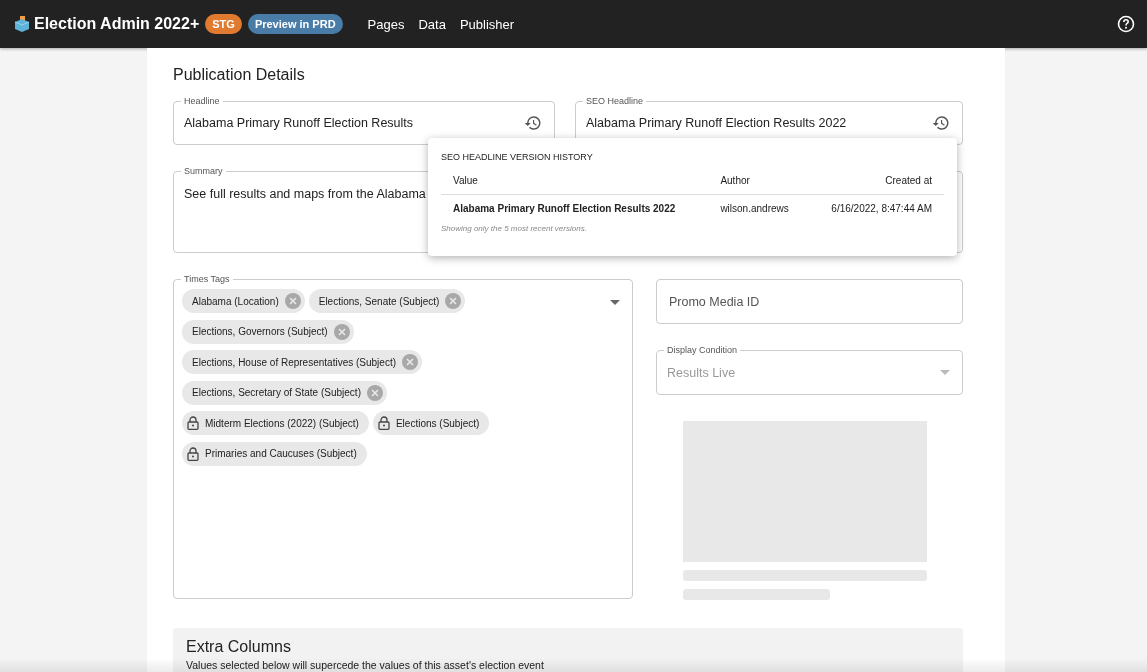  I want to click on ballot-box-icon, so click(22, 24).